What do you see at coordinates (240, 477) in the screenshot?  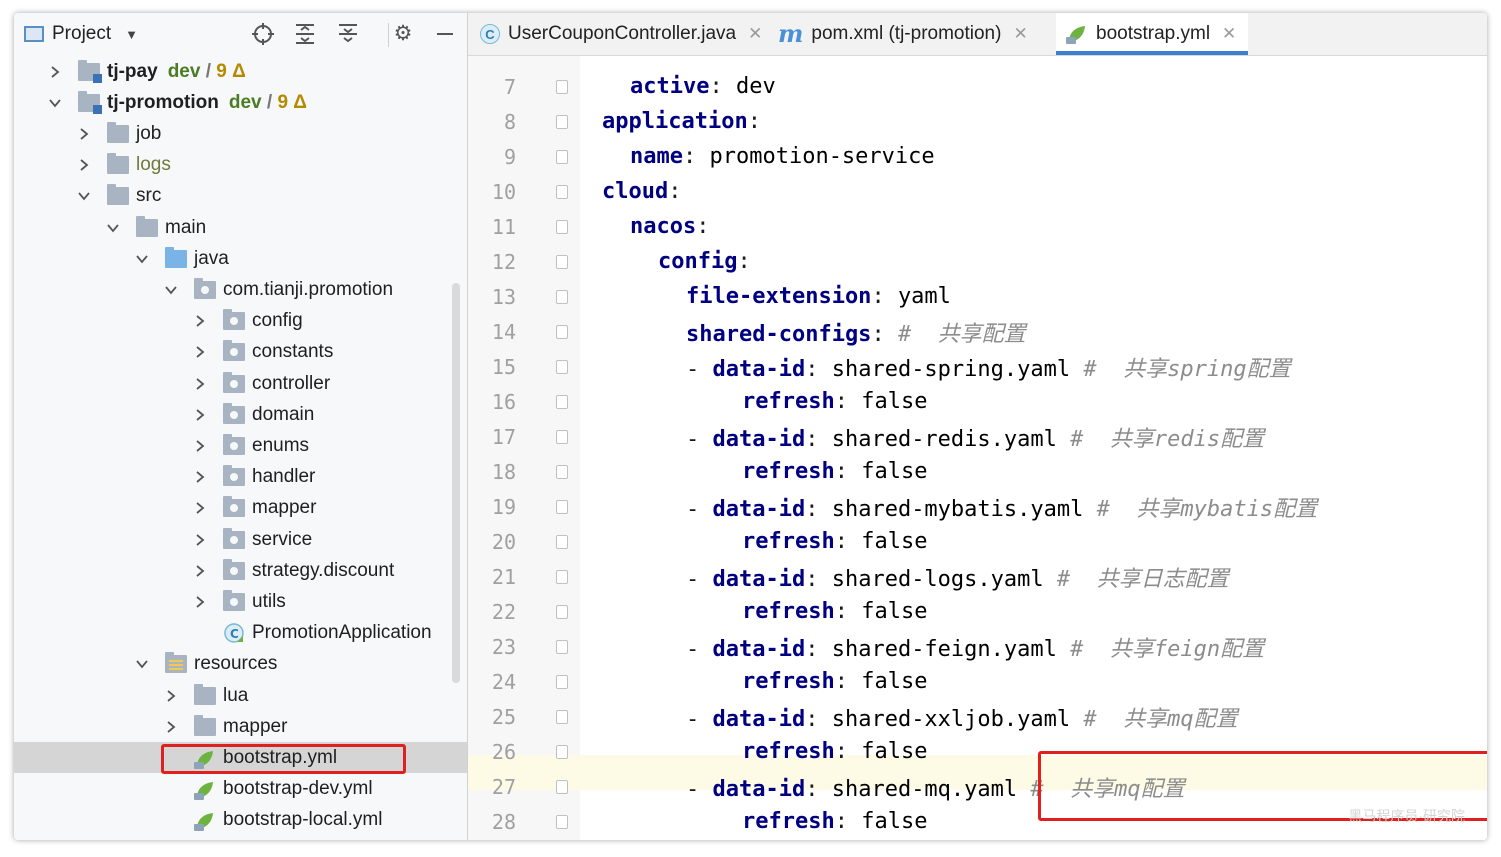 I see `tree-item: handler` at bounding box center [240, 477].